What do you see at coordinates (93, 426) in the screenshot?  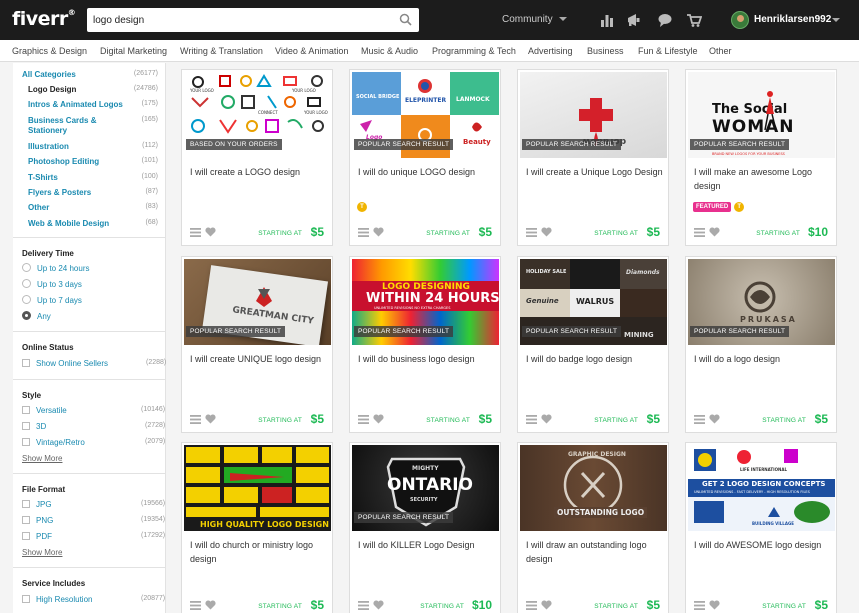 I see `style-option-3d: 3D (2728)` at bounding box center [93, 426].